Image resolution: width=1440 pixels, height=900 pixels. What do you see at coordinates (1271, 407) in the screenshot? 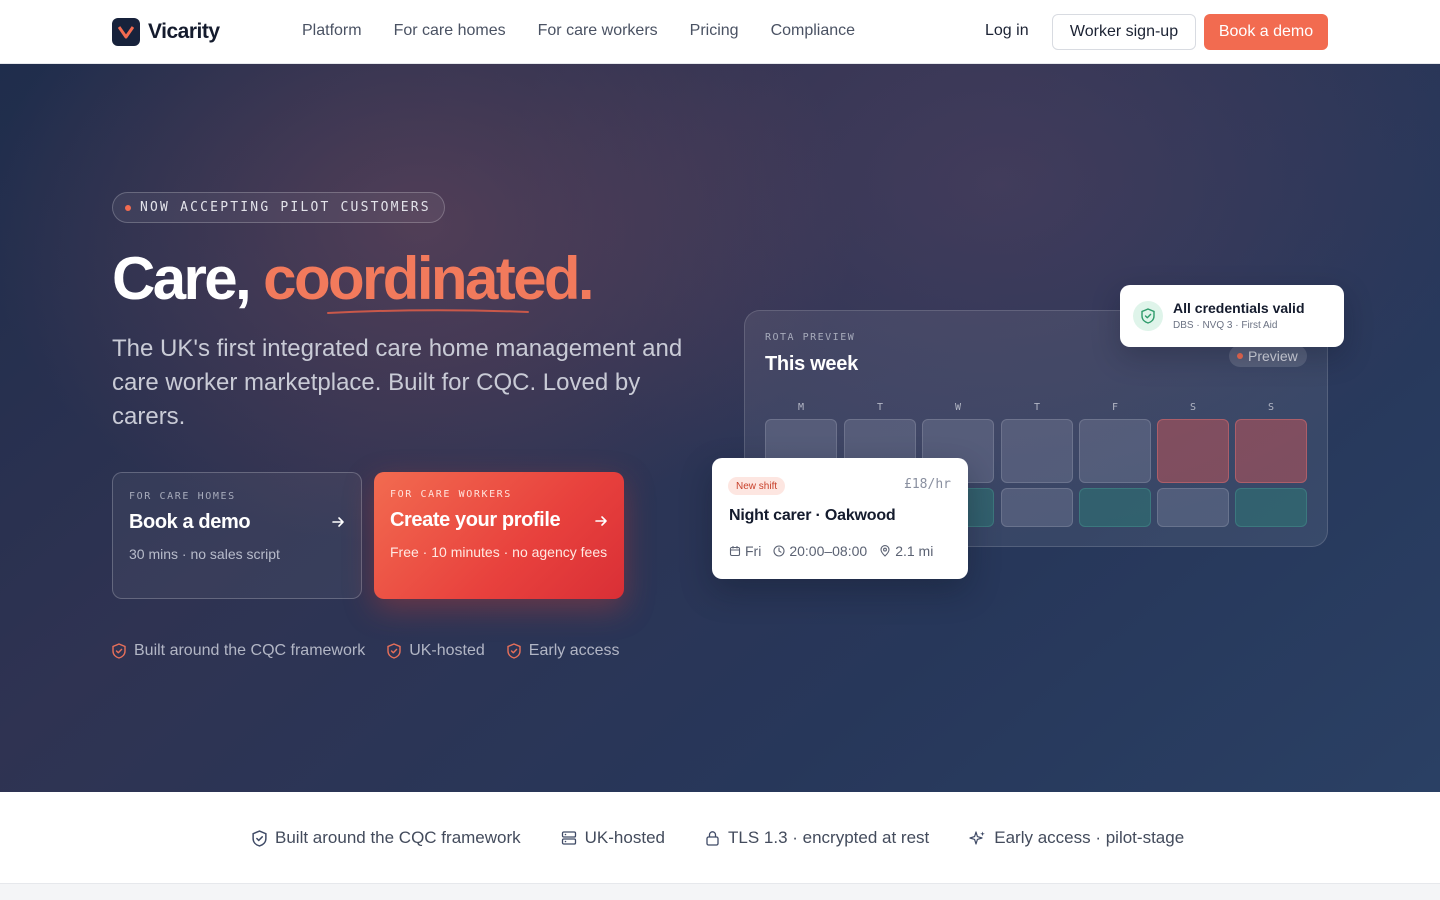
I see `day-label-sun: S` at bounding box center [1271, 407].